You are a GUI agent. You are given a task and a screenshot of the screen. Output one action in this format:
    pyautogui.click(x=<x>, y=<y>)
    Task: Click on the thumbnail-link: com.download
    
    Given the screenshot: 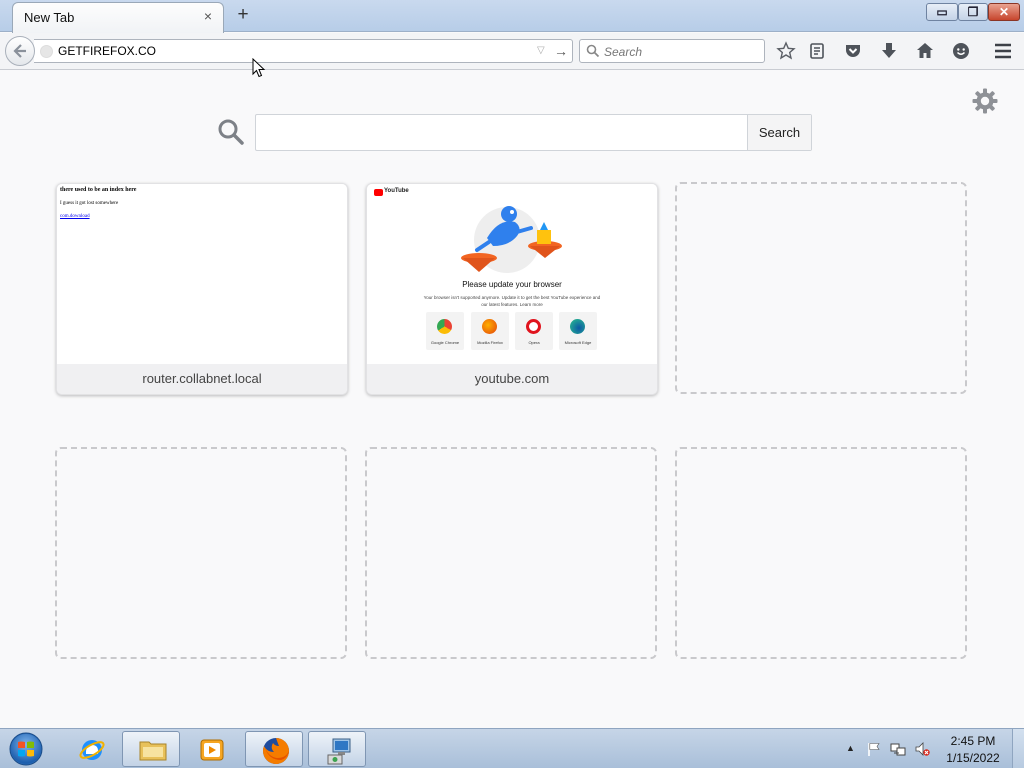 What is the action you would take?
    pyautogui.click(x=75, y=216)
    